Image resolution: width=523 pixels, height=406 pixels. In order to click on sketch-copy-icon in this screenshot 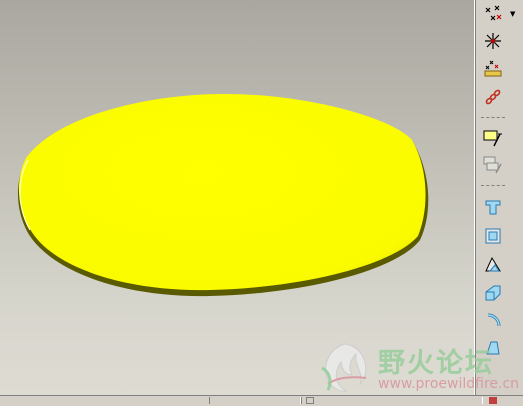, I will do `click(493, 165)`.